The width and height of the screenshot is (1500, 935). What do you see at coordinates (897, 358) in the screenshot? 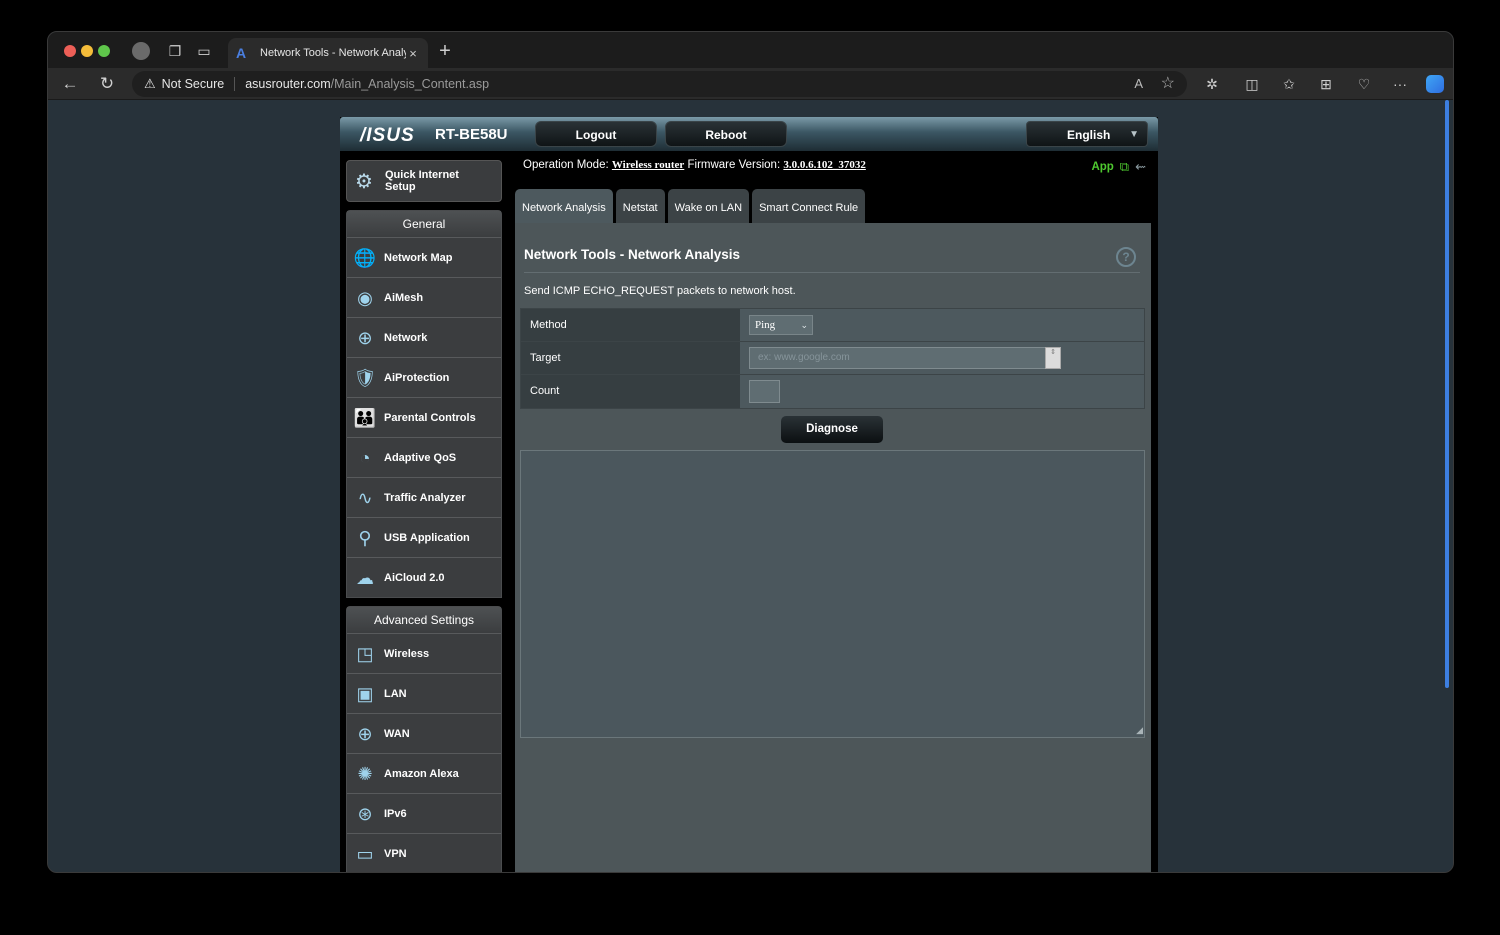
I see `target-input: ex: www.google.com` at bounding box center [897, 358].